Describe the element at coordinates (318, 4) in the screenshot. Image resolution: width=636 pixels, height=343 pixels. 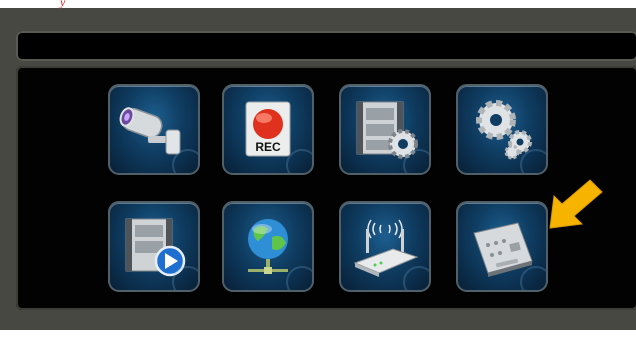
I see `top-strip: y` at that location.